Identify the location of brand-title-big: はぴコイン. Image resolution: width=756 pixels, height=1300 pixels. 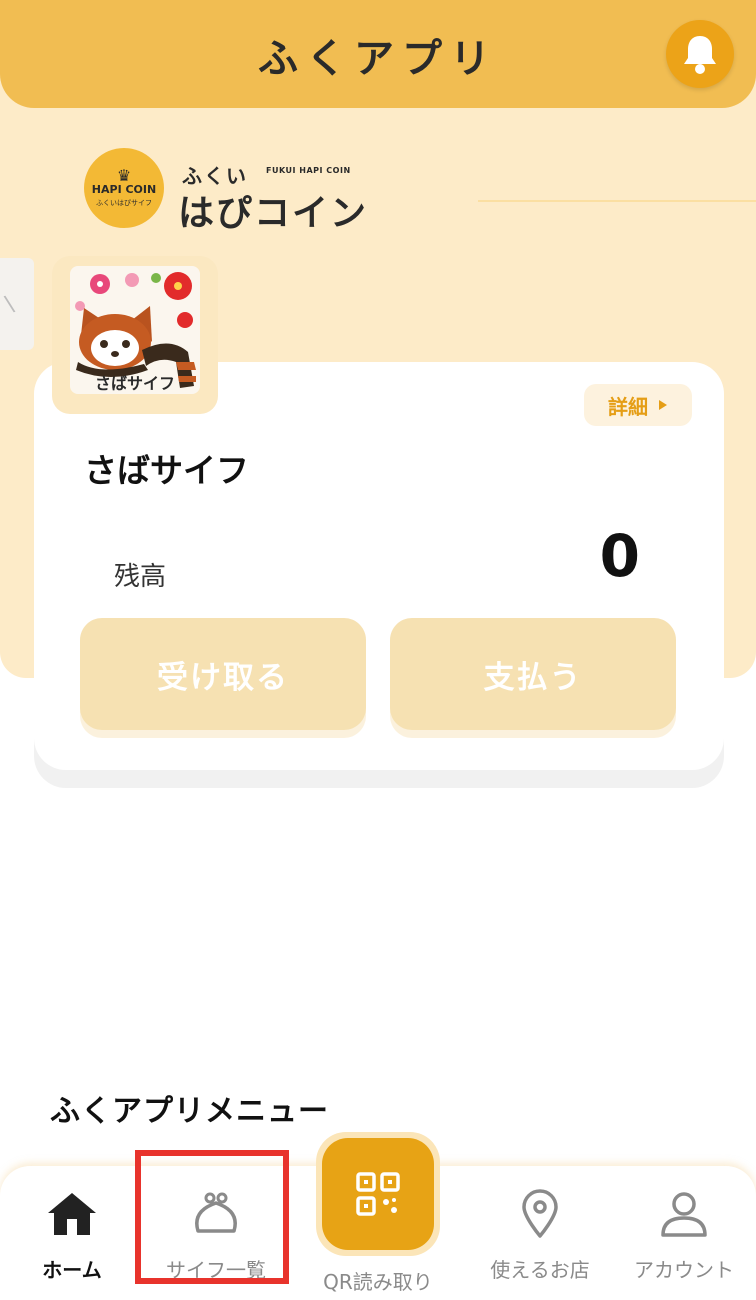
(273, 213).